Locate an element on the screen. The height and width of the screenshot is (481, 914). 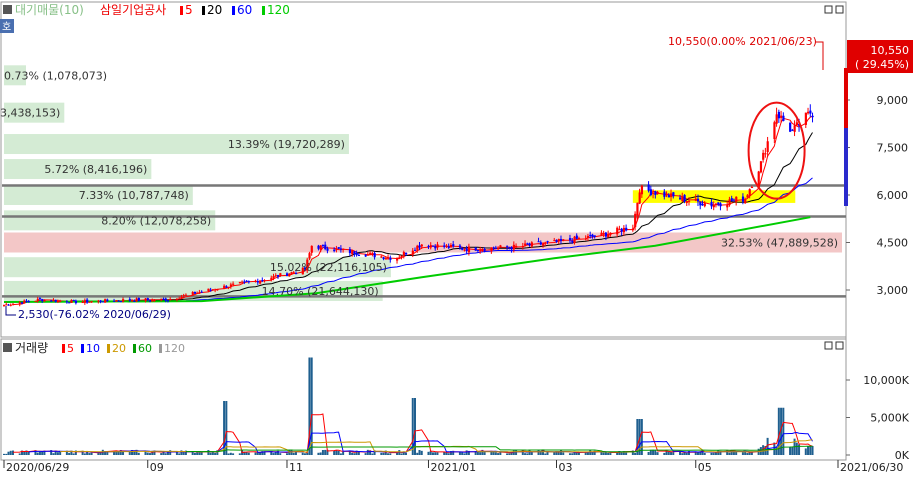
high-annotation: 10,550(0.00% 2021/06/23) is located at coordinates (742, 41).